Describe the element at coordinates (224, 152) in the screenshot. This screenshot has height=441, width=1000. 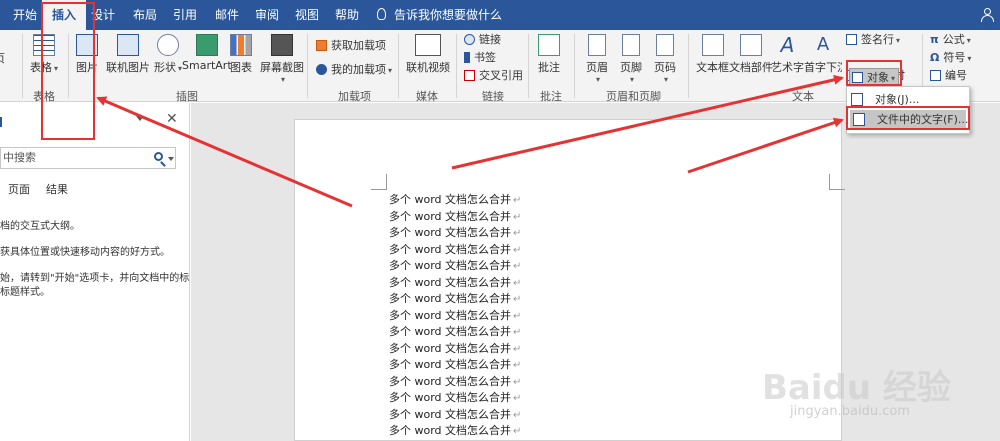
I see `arrow-to-insert-tab` at that location.